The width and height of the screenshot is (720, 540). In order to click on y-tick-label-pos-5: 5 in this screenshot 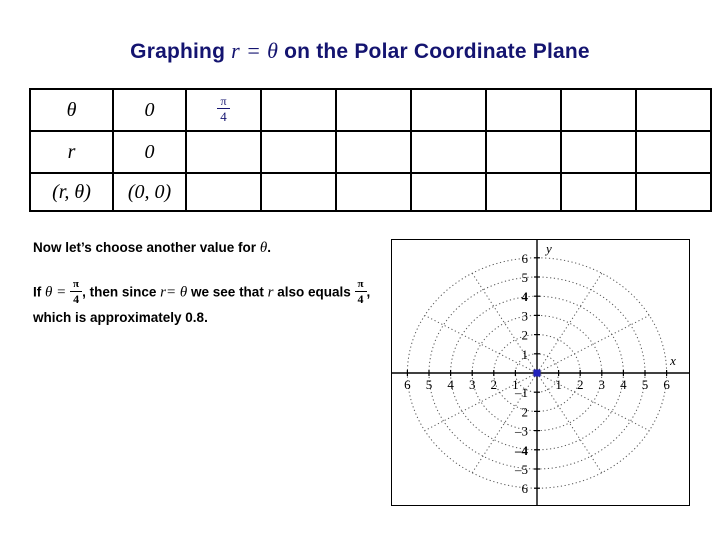, I will do `click(525, 277)`.